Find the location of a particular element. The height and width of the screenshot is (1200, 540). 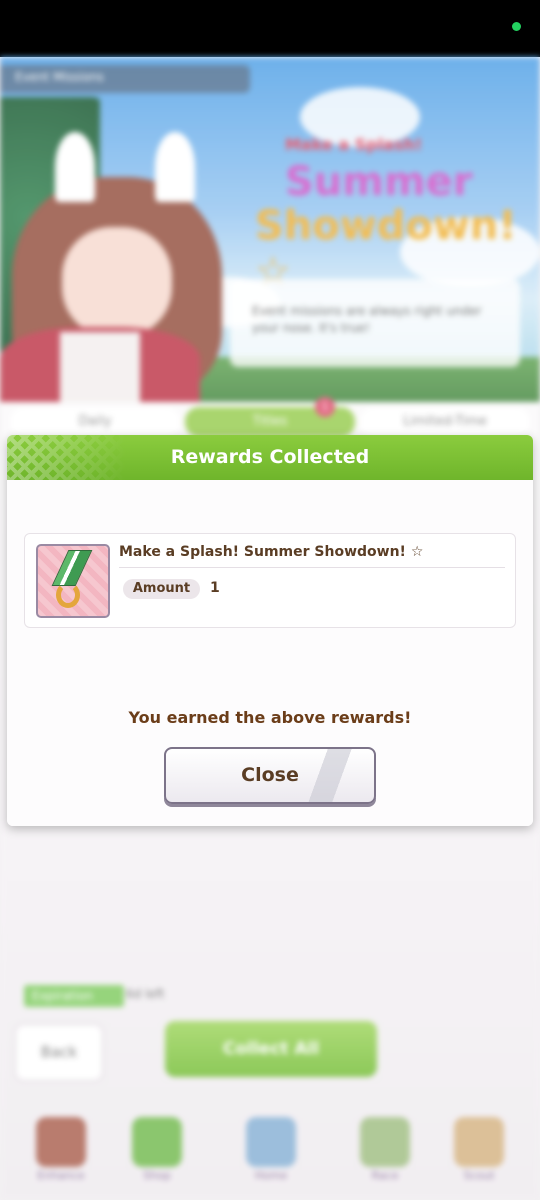

amount-value: 1 is located at coordinates (215, 588).